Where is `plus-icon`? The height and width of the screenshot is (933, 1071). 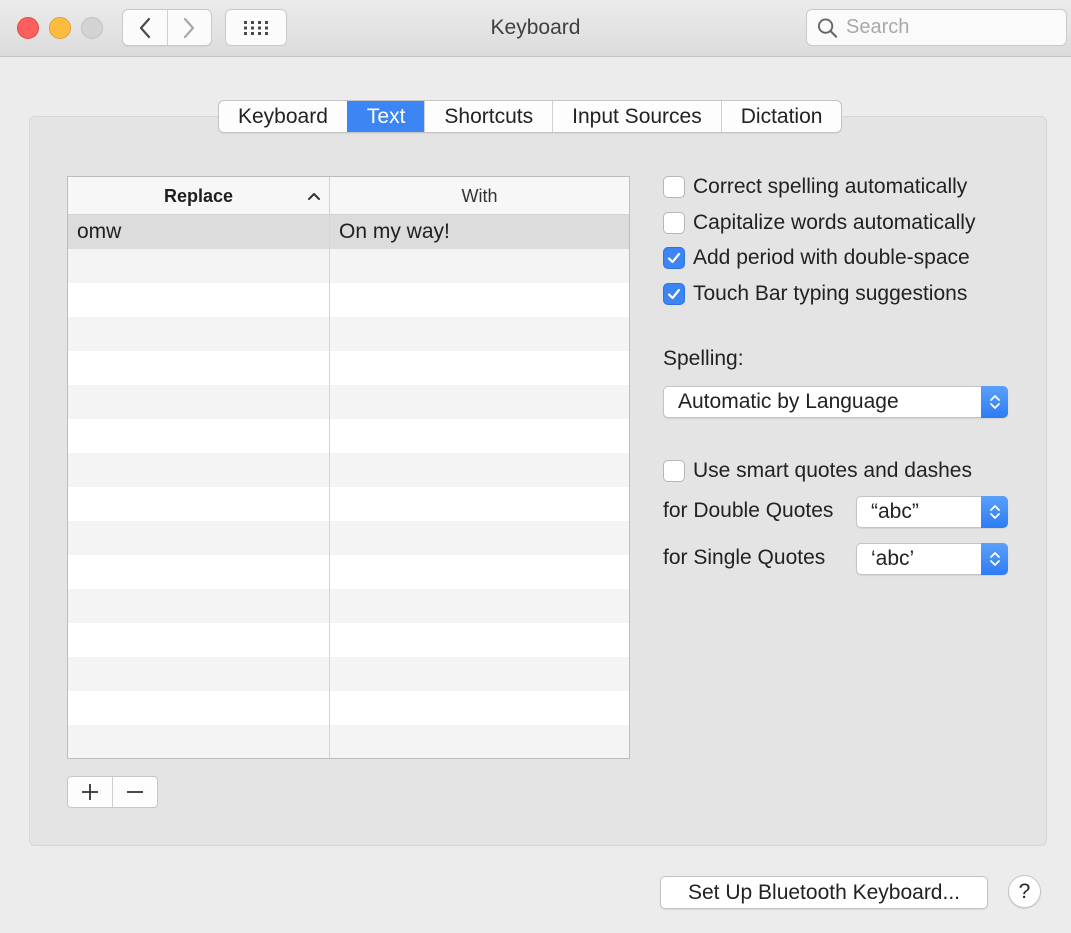 plus-icon is located at coordinates (90, 792).